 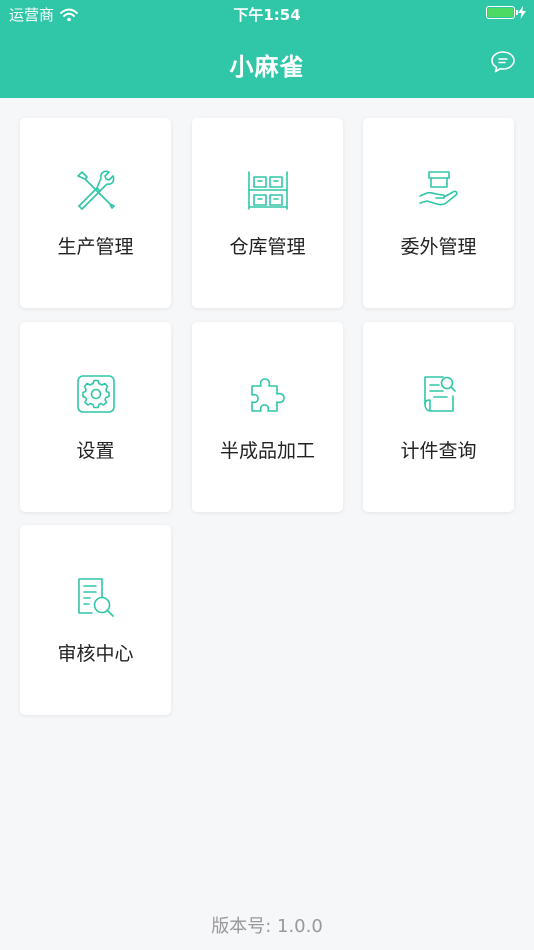 What do you see at coordinates (95, 394) in the screenshot?
I see `gear-icon` at bounding box center [95, 394].